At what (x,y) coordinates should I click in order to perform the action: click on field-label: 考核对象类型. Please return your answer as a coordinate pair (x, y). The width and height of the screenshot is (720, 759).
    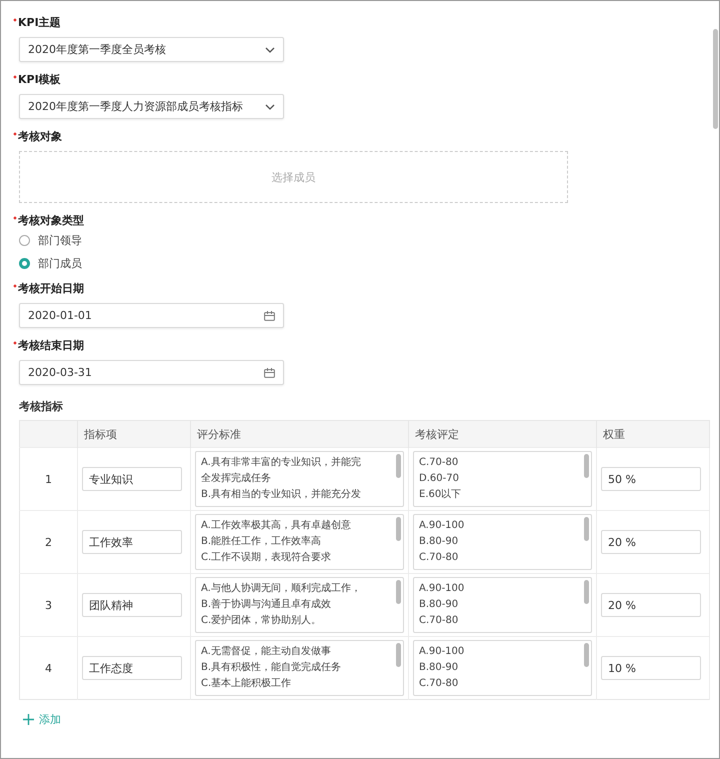
    Looking at the image, I should click on (51, 221).